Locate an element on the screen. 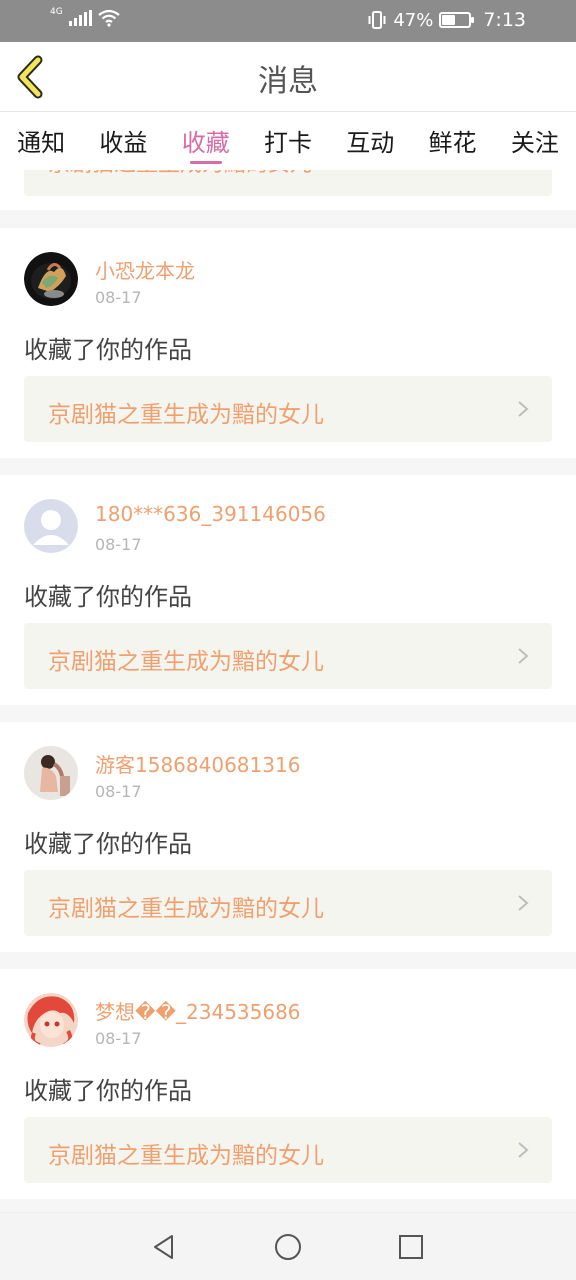 The image size is (576, 1280). tab-earnings: 收益 is located at coordinates (123, 141).